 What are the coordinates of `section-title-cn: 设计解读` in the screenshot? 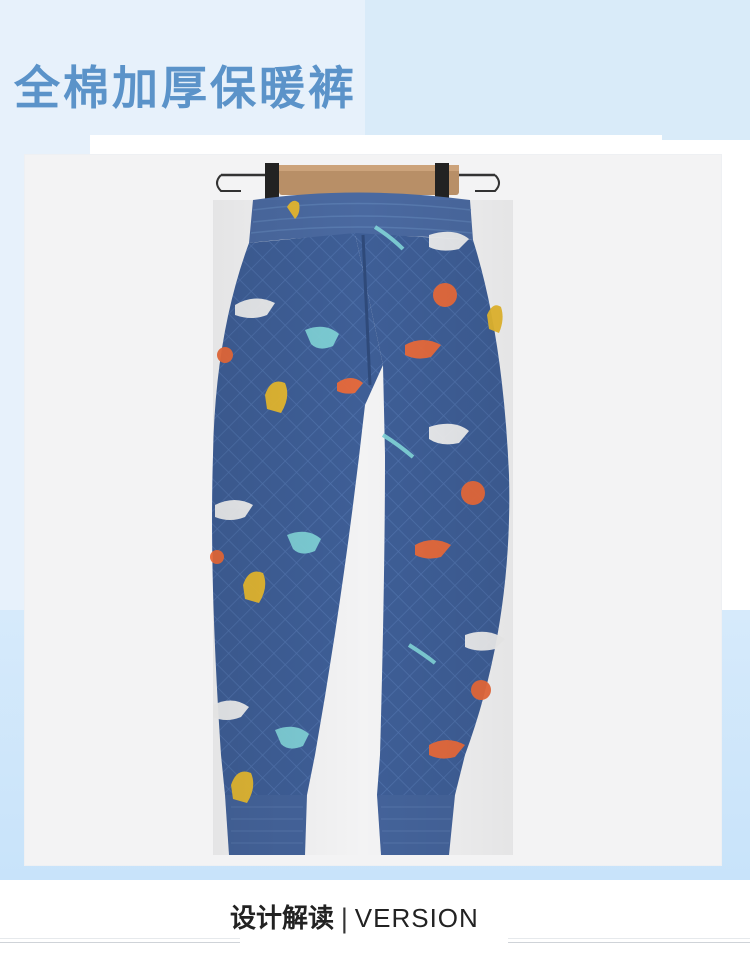 It's located at (282, 919).